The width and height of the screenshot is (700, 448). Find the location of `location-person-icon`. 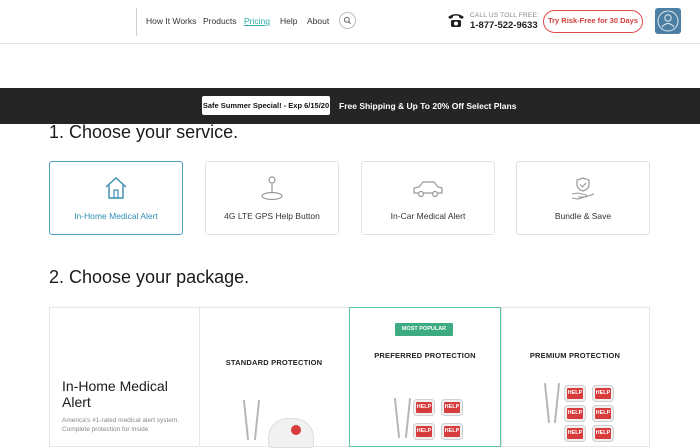

location-person-icon is located at coordinates (272, 188).